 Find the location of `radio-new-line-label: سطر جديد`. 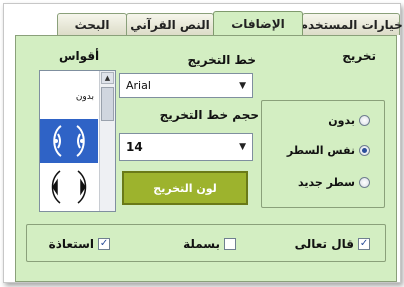

radio-new-line-label: سطر جديد is located at coordinates (326, 182).